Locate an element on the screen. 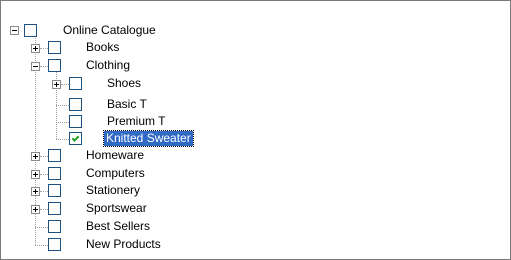  checkbox-clothing is located at coordinates (54, 65).